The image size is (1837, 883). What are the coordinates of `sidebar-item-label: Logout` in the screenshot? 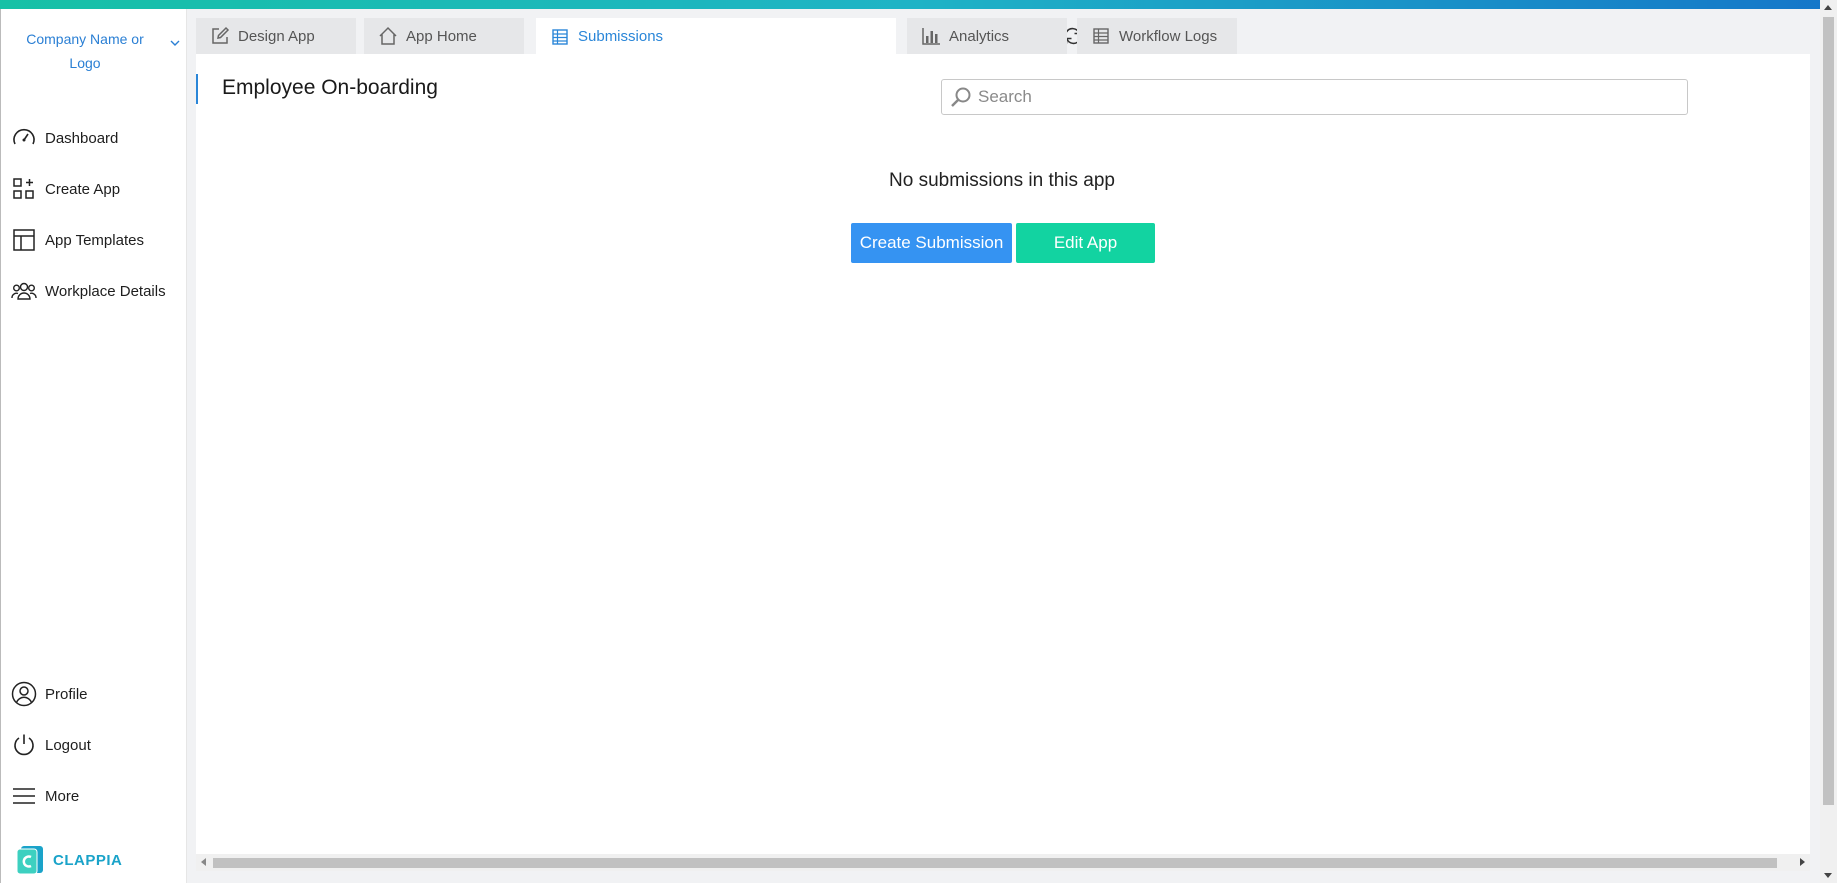 It's located at (68, 745).